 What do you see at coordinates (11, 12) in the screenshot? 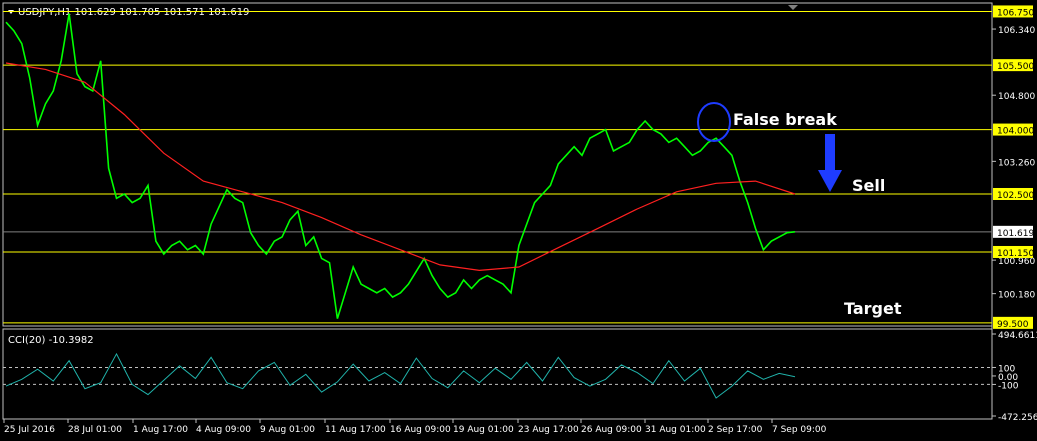
I see `chart-menu-chevron-icon` at bounding box center [11, 12].